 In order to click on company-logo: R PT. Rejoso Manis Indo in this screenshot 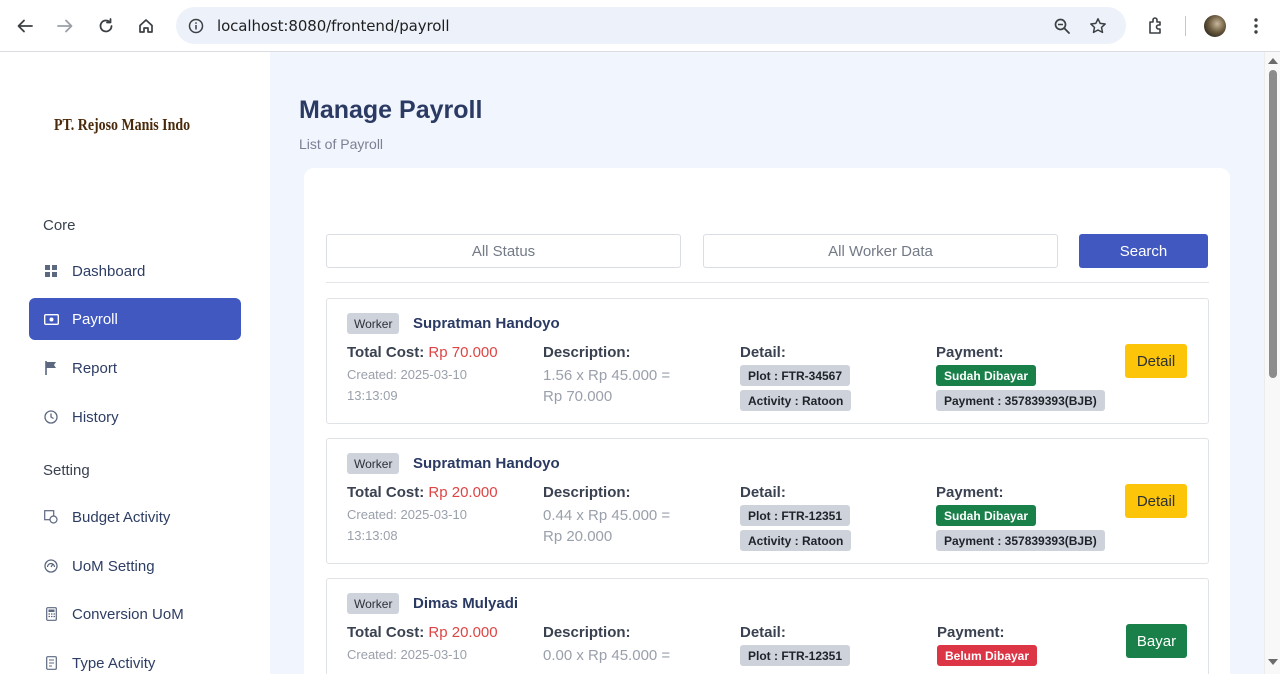, I will do `click(135, 125)`.